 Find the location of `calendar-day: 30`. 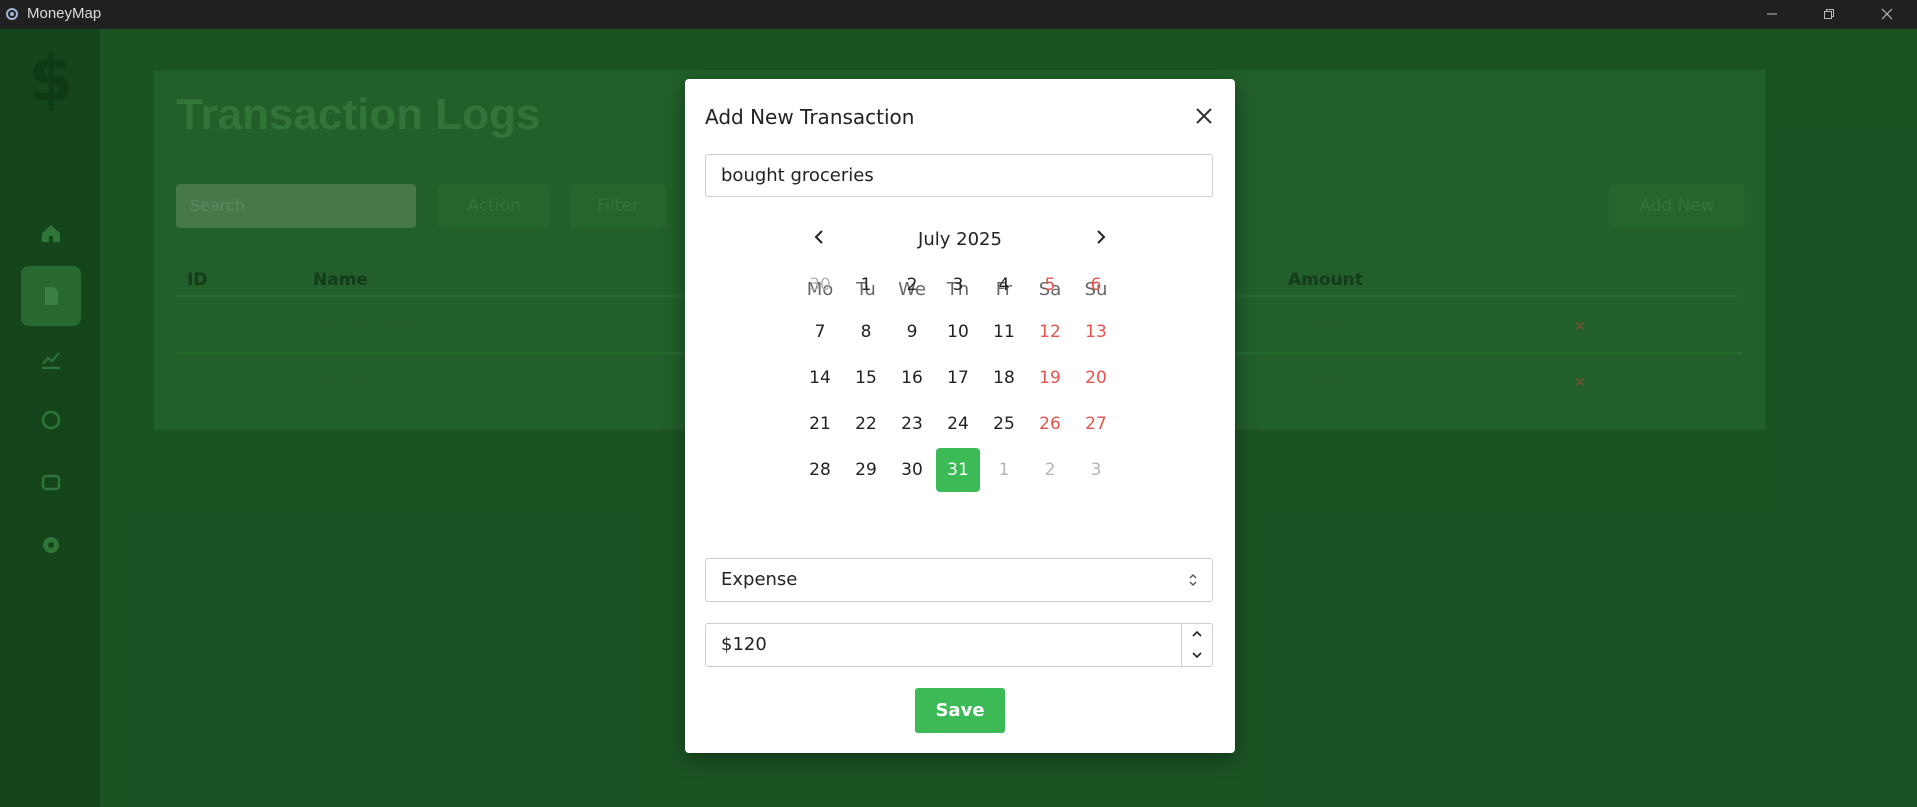

calendar-day: 30 is located at coordinates (912, 470).